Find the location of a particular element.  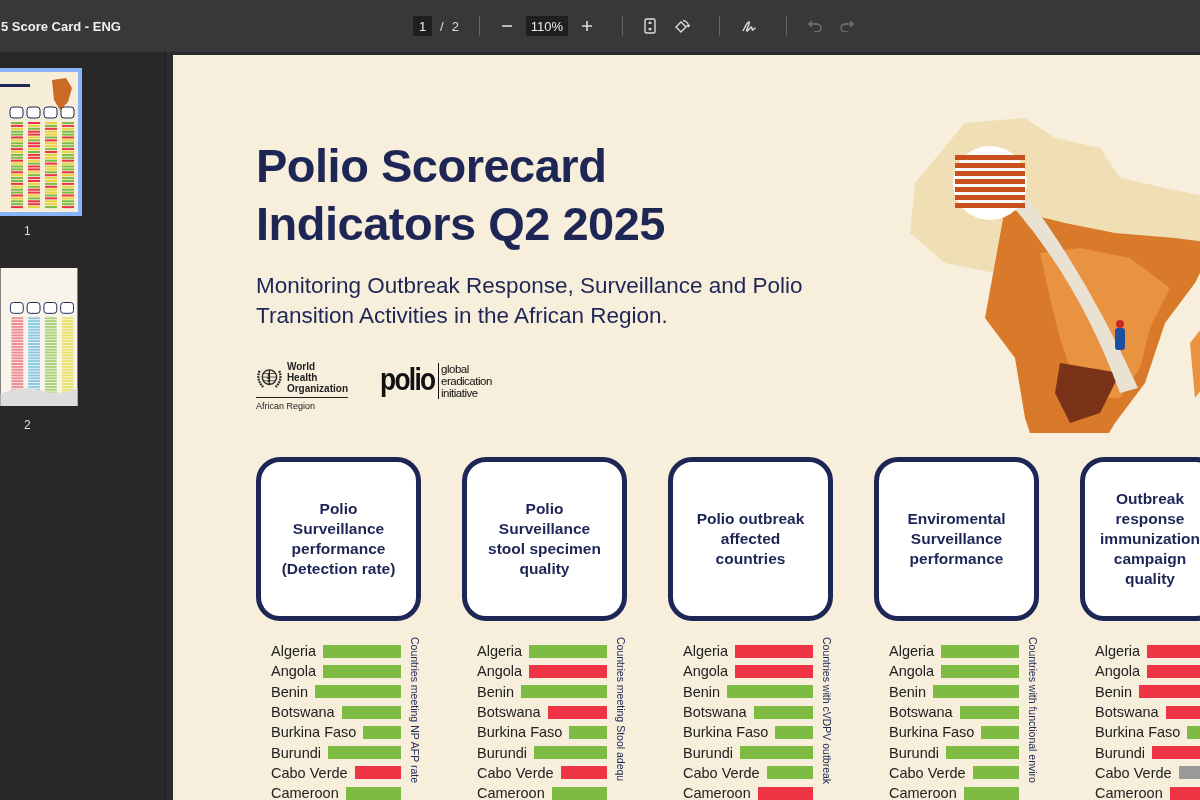

page-number-field: 1 is located at coordinates (422, 26).